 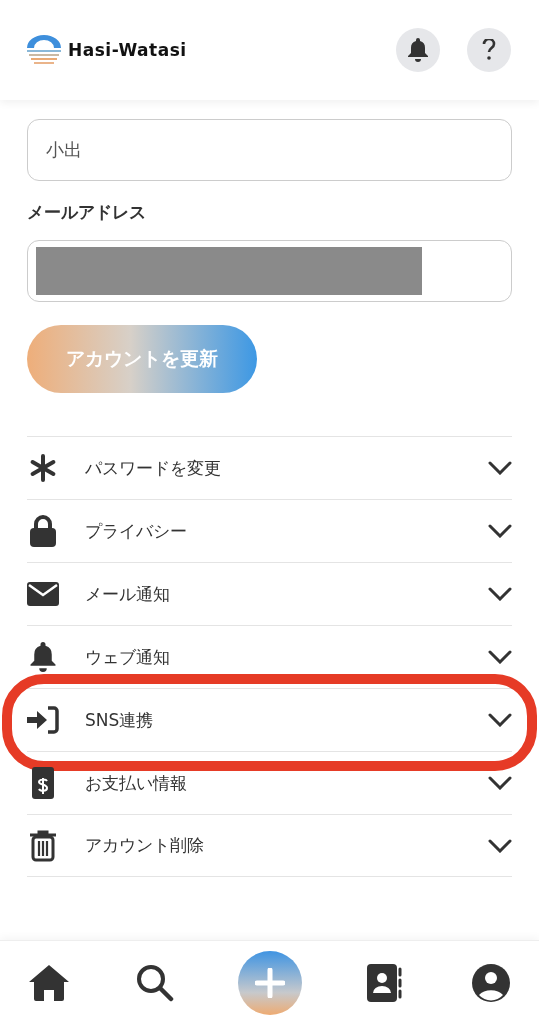 I want to click on trash-icon, so click(x=43, y=845).